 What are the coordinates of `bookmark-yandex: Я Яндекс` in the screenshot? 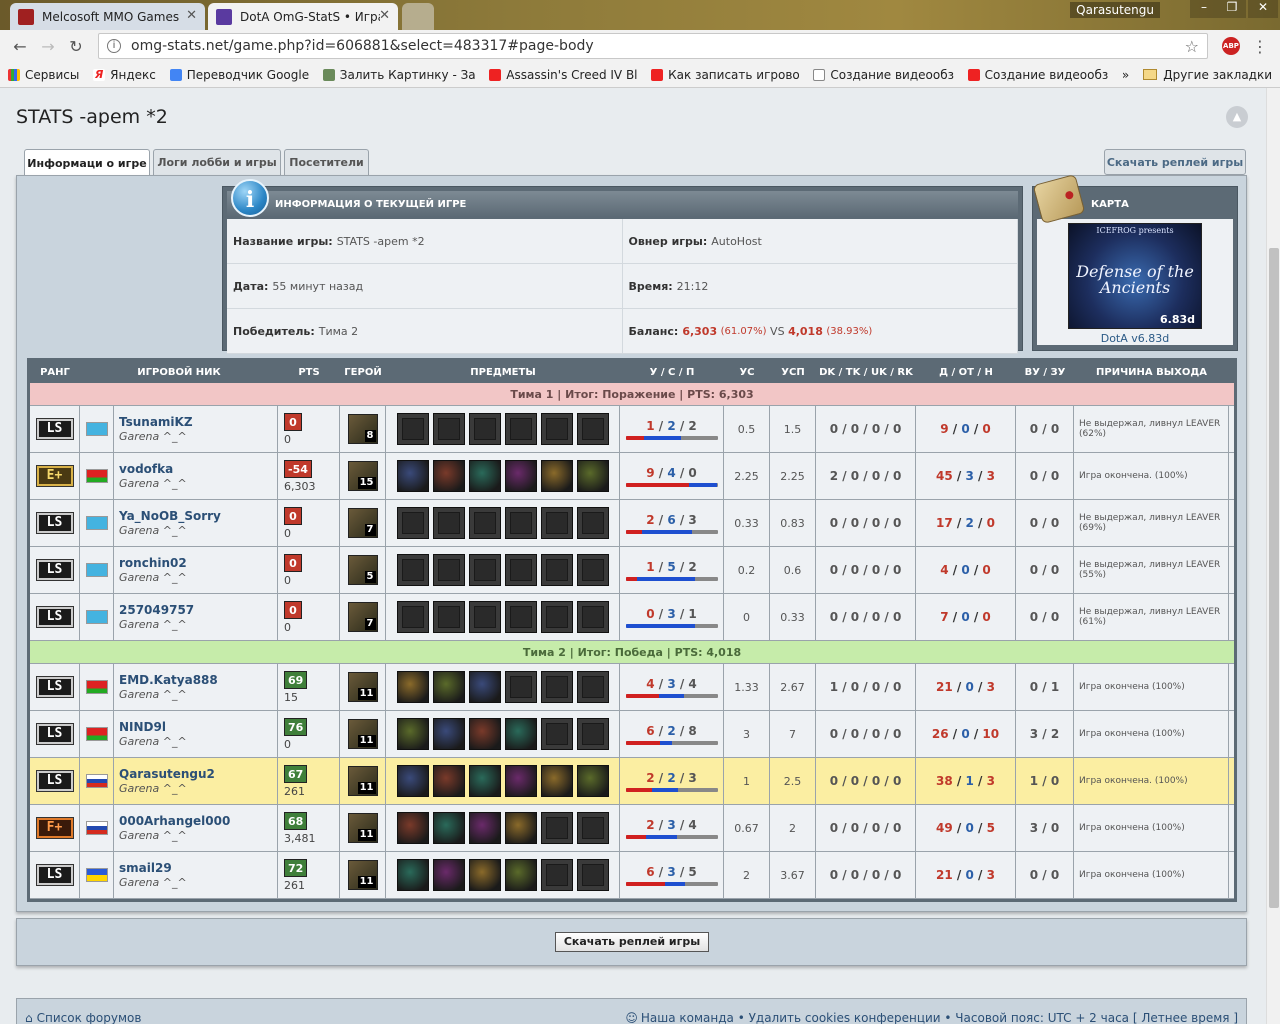 It's located at (124, 75).